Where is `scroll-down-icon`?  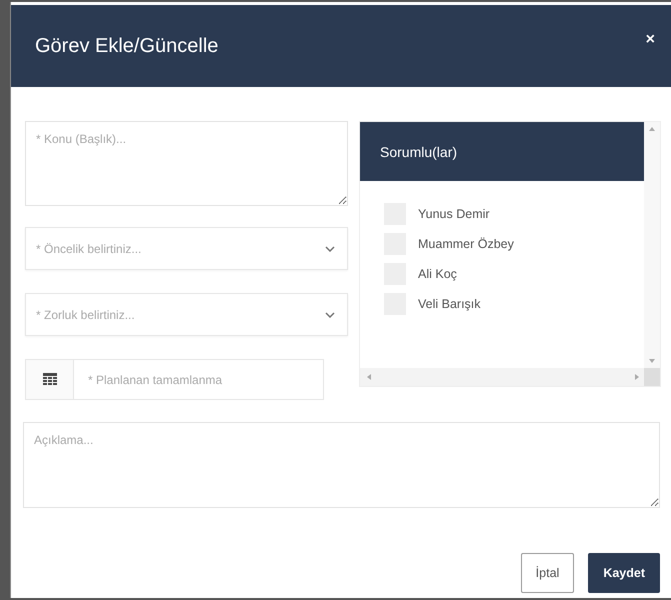 scroll-down-icon is located at coordinates (652, 361).